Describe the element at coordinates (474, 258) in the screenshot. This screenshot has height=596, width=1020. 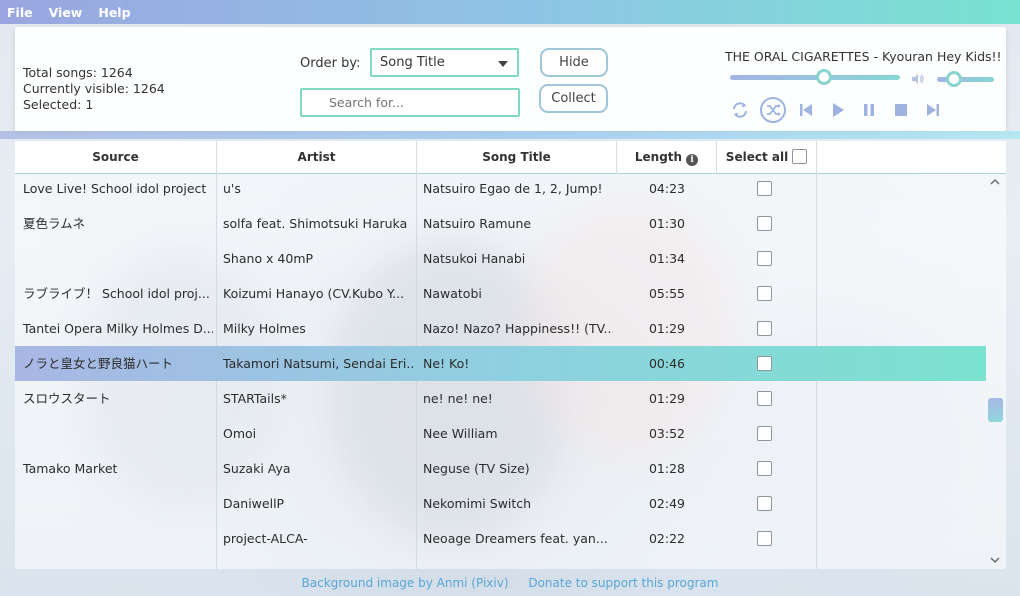
I see `cell-song-title: Natsukoi Hanabi` at that location.